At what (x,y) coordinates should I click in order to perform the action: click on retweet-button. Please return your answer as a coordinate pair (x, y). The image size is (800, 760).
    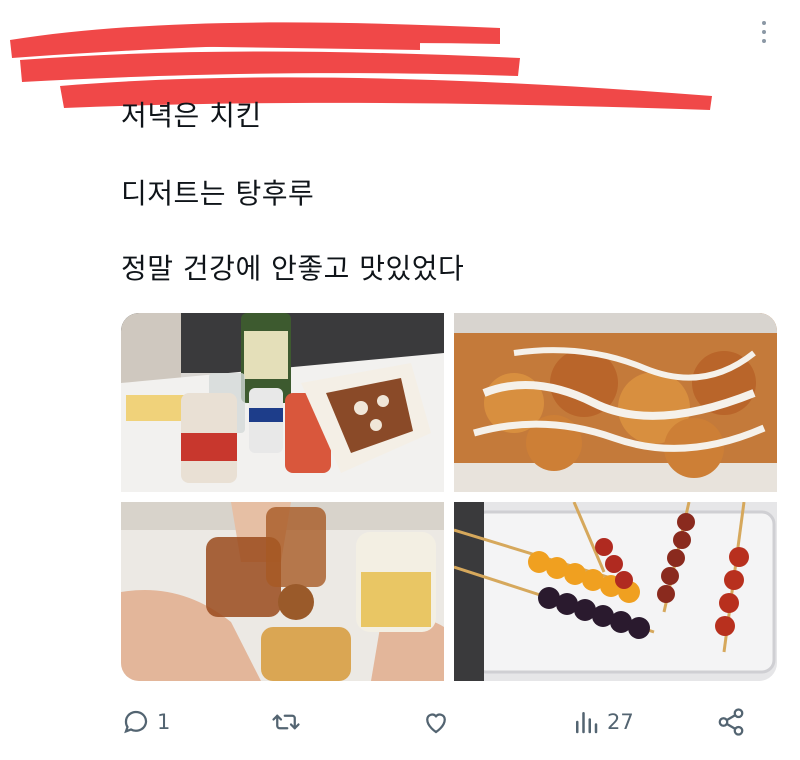
    Looking at the image, I should click on (286, 722).